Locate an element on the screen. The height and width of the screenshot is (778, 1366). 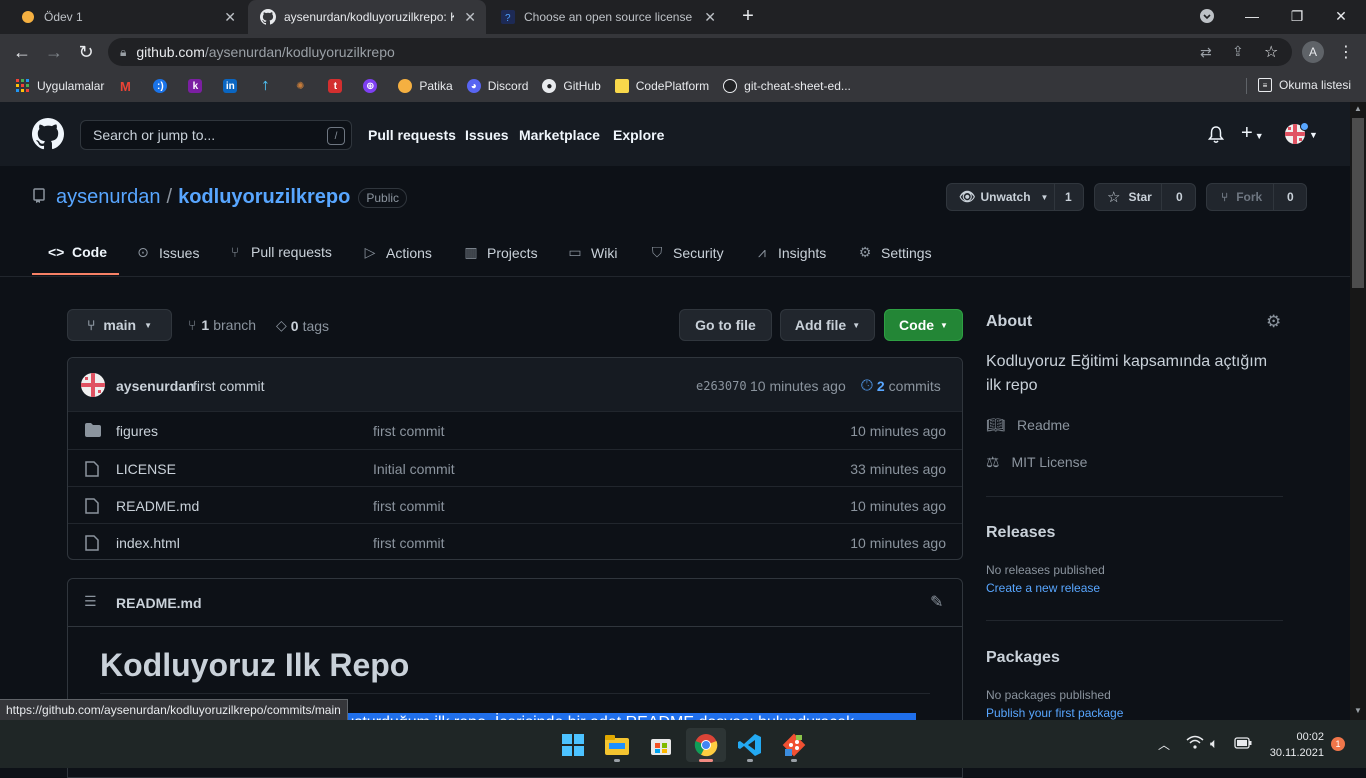
code-button: Code ▼ is located at coordinates (923, 325).